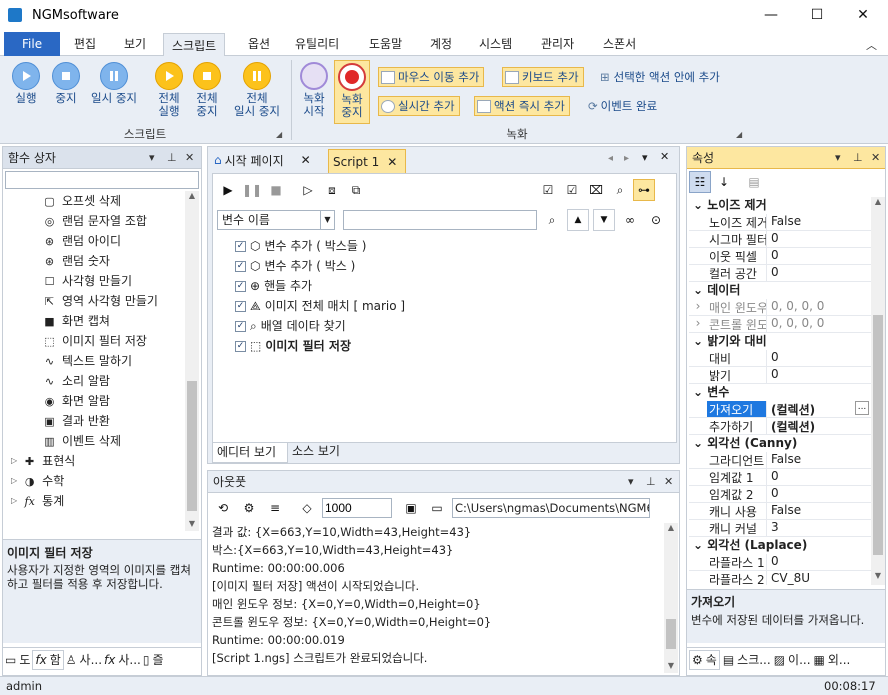 This screenshot has height=695, width=888. Describe the element at coordinates (572, 190) in the screenshot. I see `check-icon: ☑` at that location.